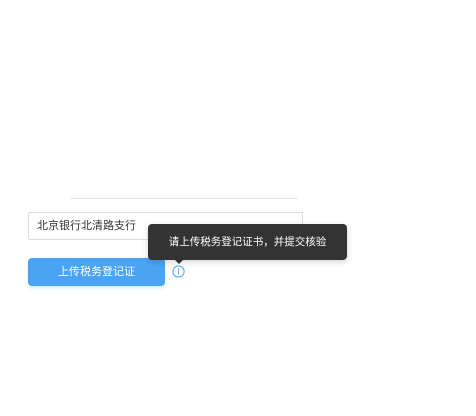  What do you see at coordinates (184, 198) in the screenshot?
I see `divider` at bounding box center [184, 198].